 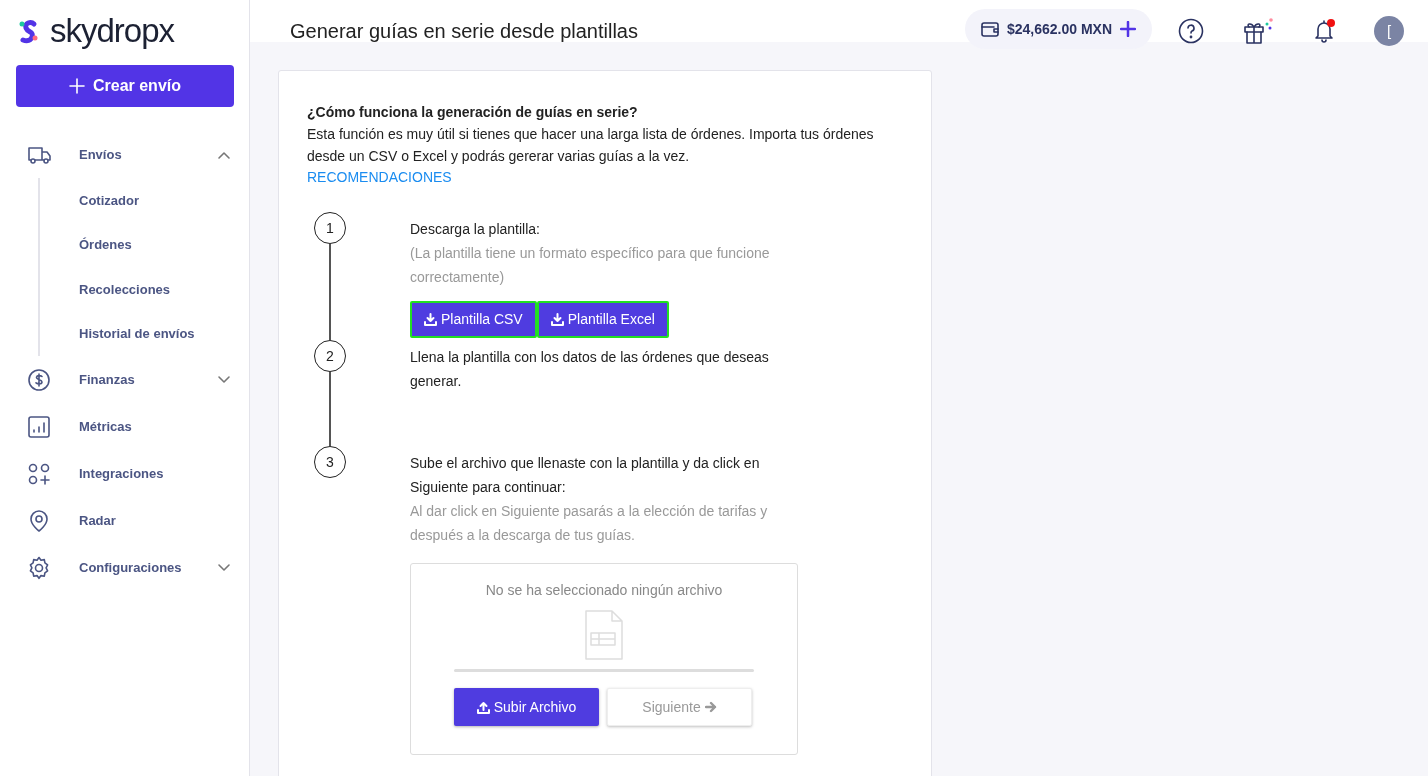 I want to click on arrow-right-icon, so click(x=710, y=707).